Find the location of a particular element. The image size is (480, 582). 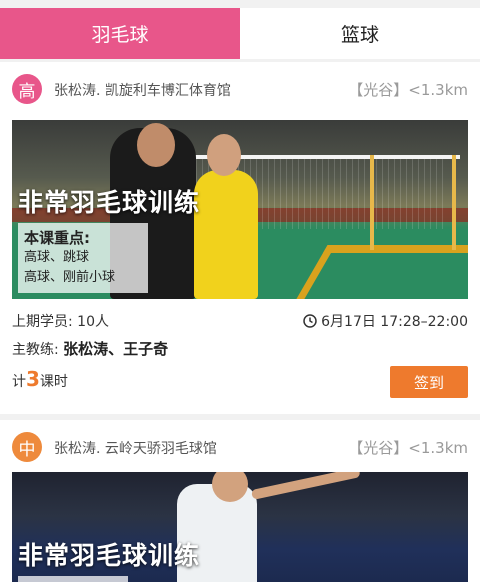

session-count: 计3课时 is located at coordinates (40, 379).